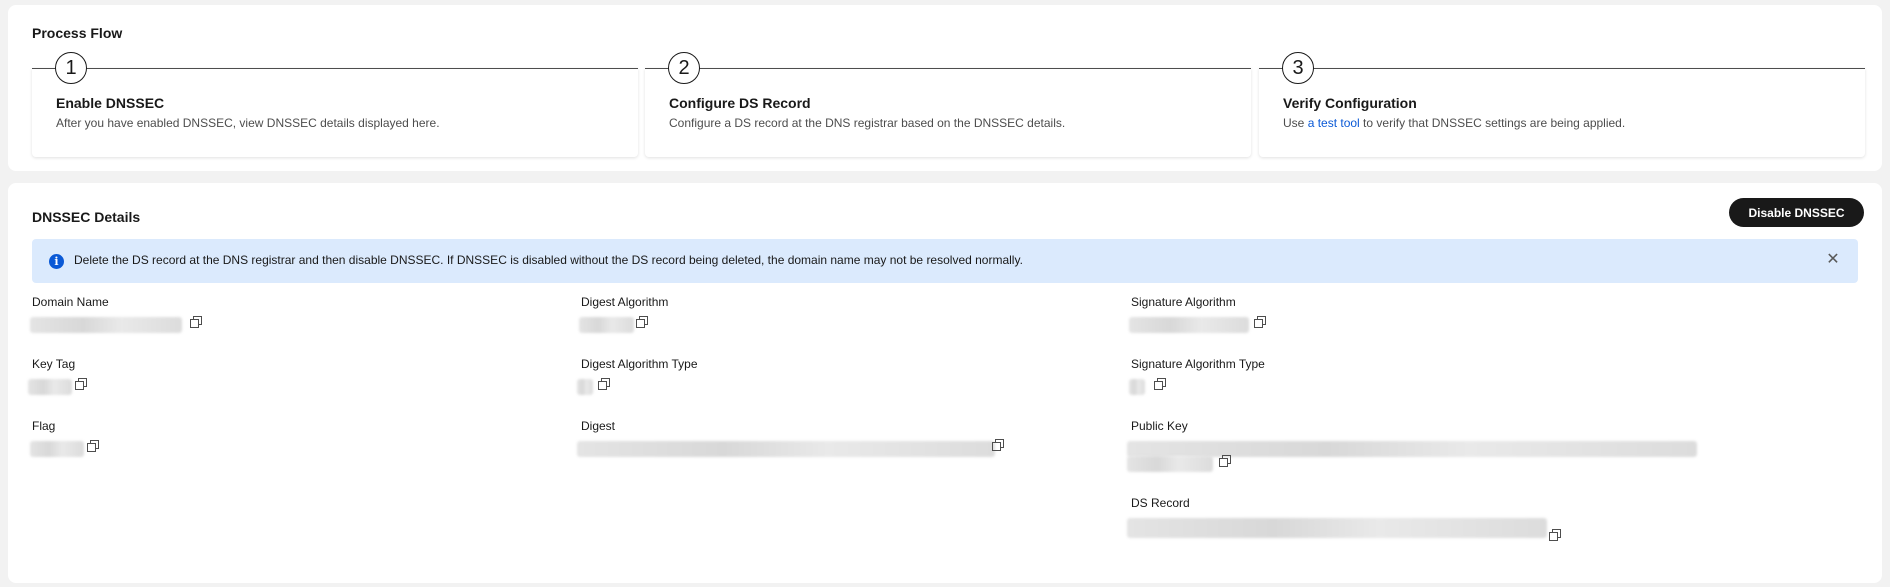 This screenshot has height=587, width=1890. I want to click on test-tool-link: a test tool, so click(1334, 123).